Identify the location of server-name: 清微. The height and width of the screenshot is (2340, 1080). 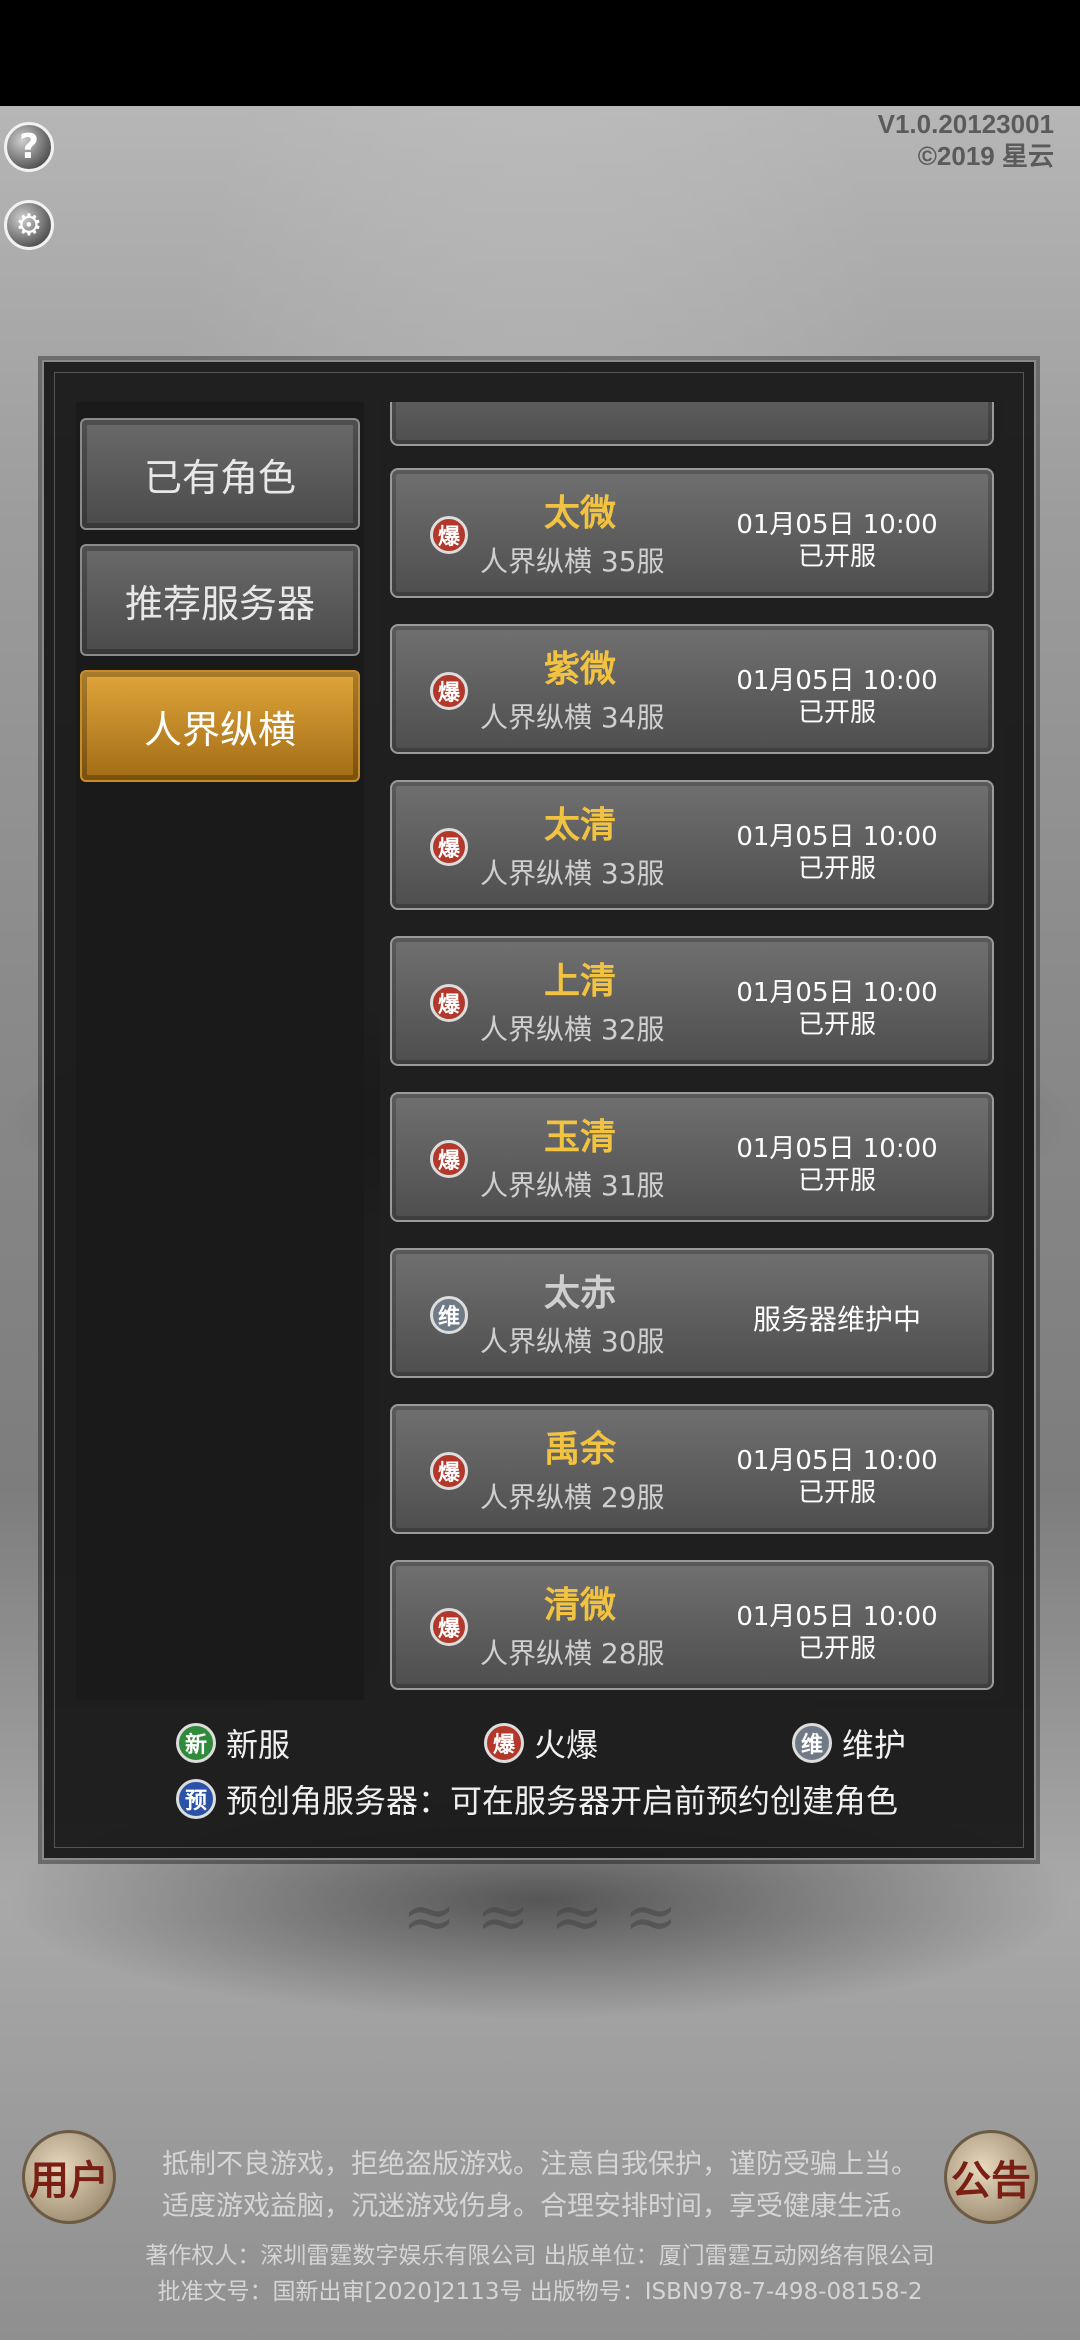
(579, 1605).